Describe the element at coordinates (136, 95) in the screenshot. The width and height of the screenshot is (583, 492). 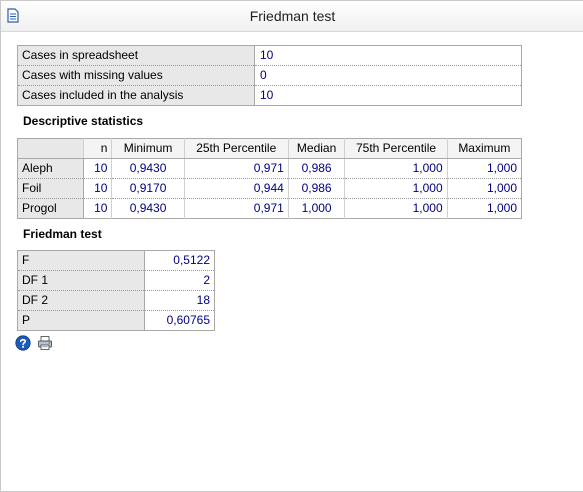
I see `summary-label: Cases included in the analysis` at that location.